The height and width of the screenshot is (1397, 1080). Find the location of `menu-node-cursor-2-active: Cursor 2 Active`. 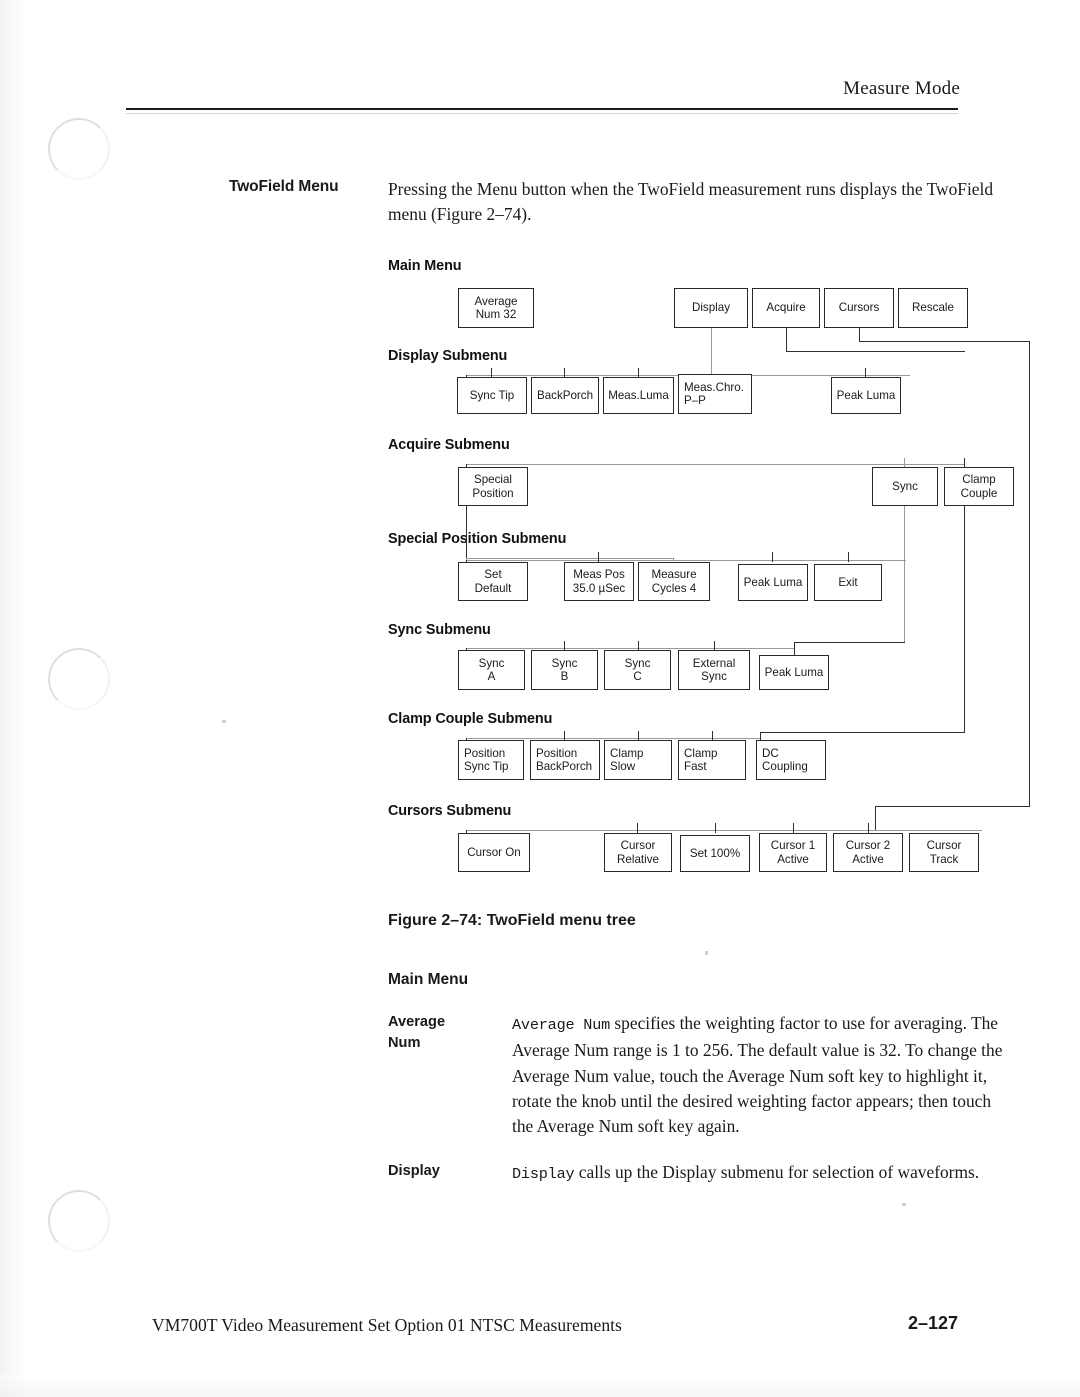

menu-node-cursor-2-active: Cursor 2 Active is located at coordinates (868, 852).